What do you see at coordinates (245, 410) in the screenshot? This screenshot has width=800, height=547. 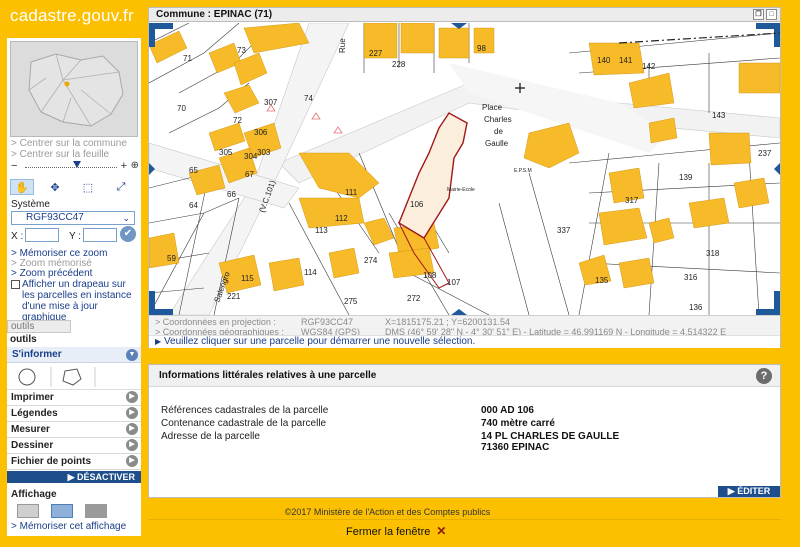 I see `info-label-reference: Références cadastrales de la parcelle` at bounding box center [245, 410].